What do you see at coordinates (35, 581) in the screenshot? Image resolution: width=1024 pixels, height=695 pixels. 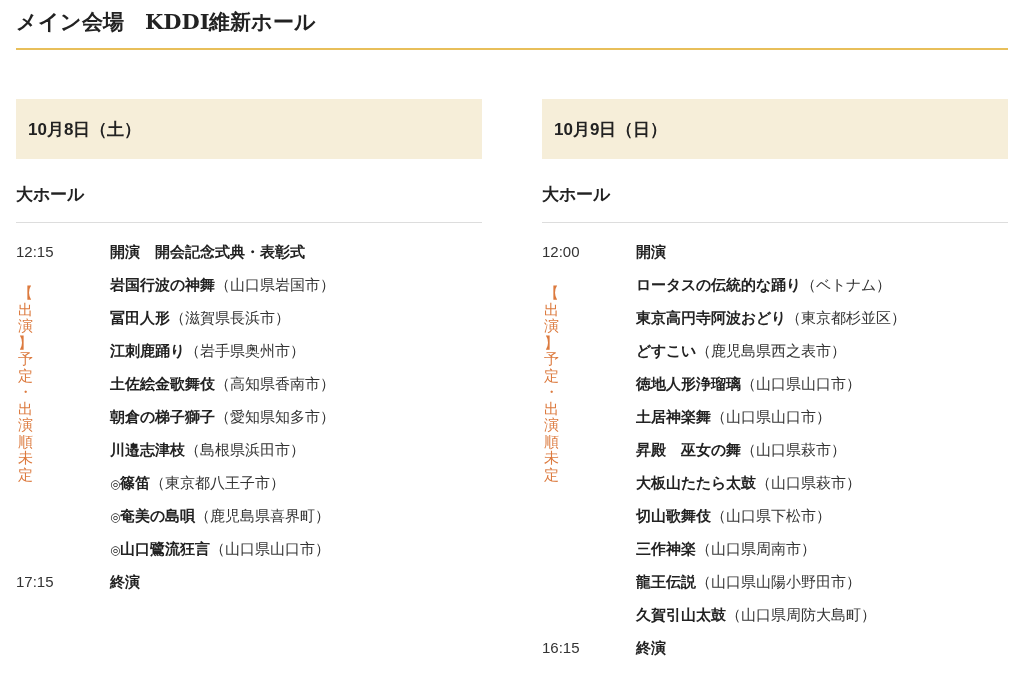 I see `time-label: 17:15` at bounding box center [35, 581].